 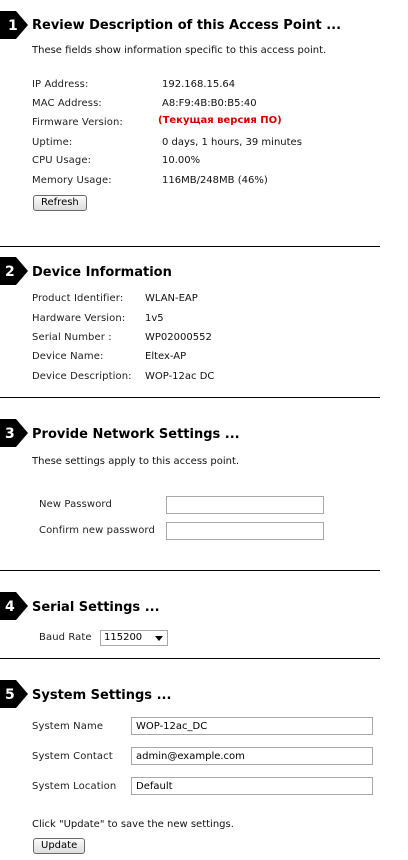 What do you see at coordinates (60, 203) in the screenshot?
I see `refresh-button: Refresh` at bounding box center [60, 203].